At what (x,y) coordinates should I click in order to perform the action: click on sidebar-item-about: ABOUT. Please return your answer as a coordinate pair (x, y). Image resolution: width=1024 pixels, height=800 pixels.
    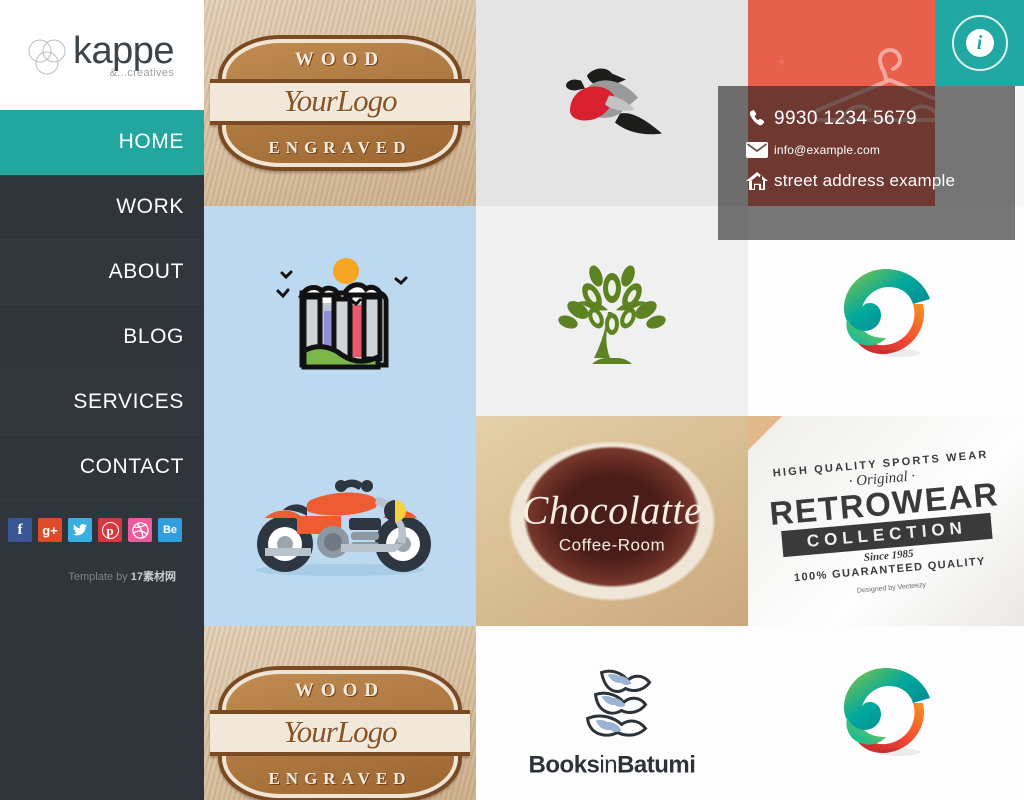
    Looking at the image, I should click on (102, 272).